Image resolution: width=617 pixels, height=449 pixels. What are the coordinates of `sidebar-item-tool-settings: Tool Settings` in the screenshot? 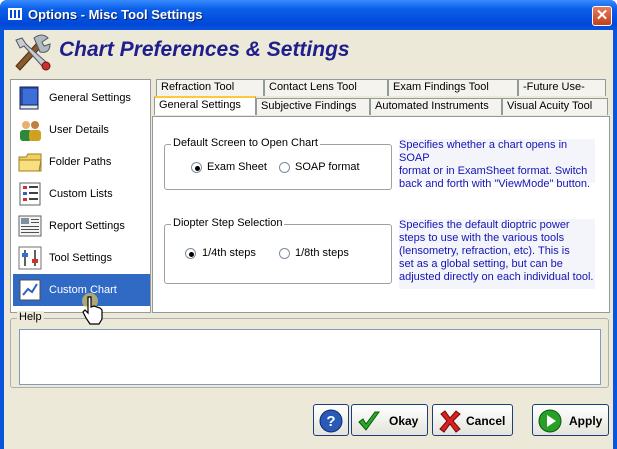 It's located at (81, 258).